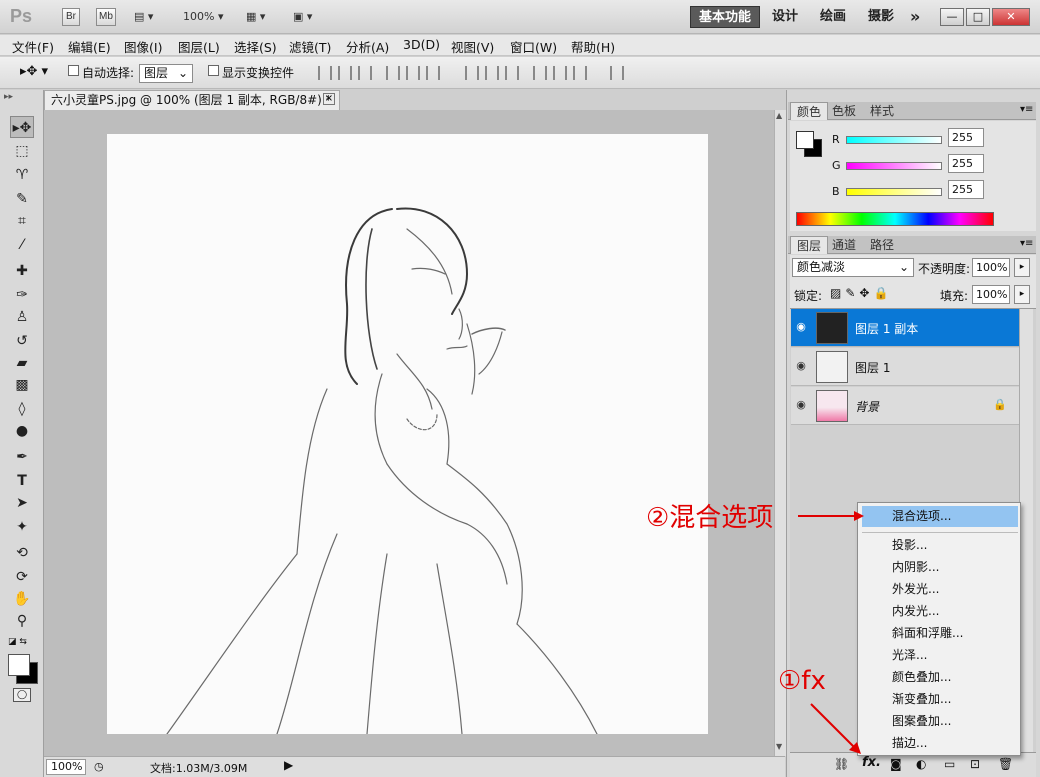  What do you see at coordinates (421, 44) in the screenshot?
I see `menu-3d: 3D(D)` at bounding box center [421, 44].